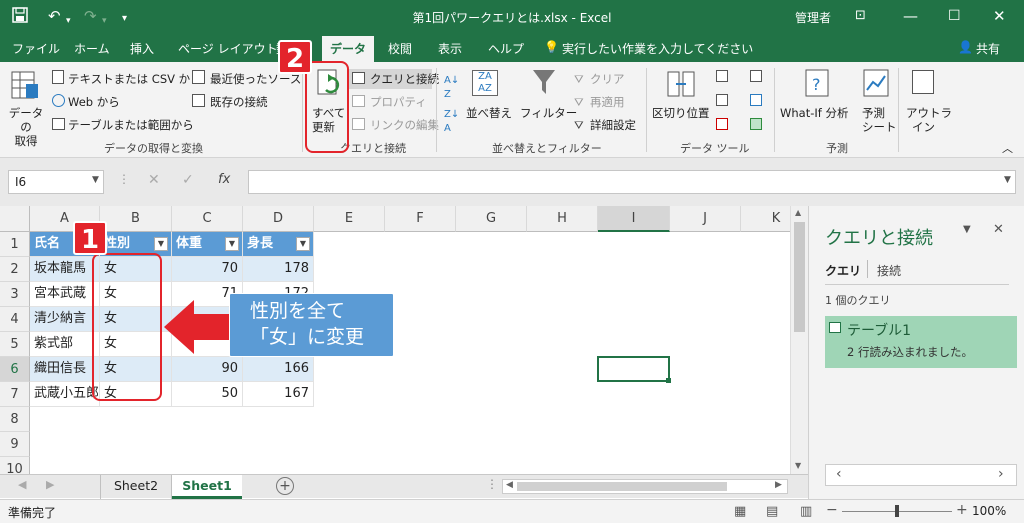 This screenshot has height=523, width=1024. What do you see at coordinates (798, 212) in the screenshot?
I see `scroll-up-icon: ▲` at bounding box center [798, 212].